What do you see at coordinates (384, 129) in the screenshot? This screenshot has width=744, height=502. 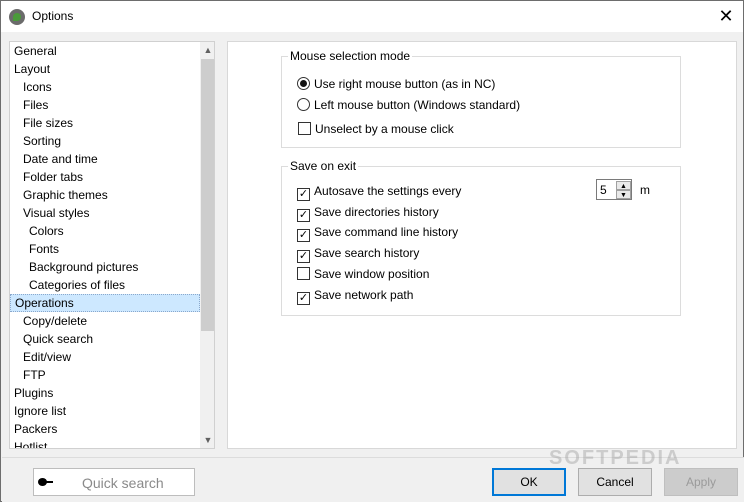 I see `unselect-label: Unselect by a mouse click` at bounding box center [384, 129].